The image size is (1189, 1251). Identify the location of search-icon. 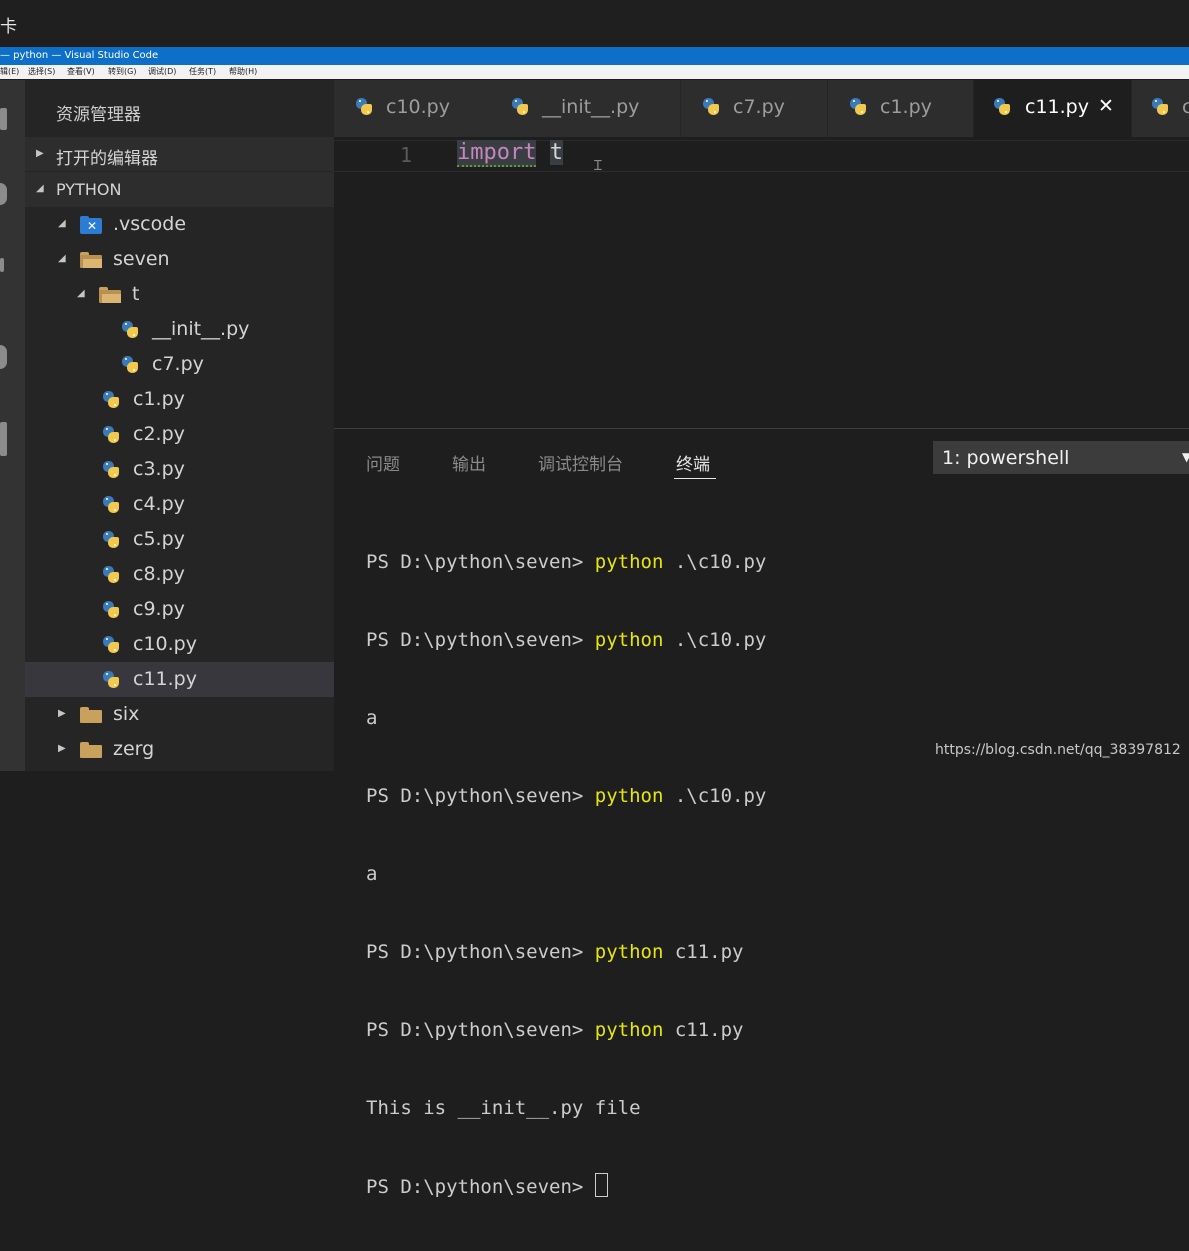
(3, 194).